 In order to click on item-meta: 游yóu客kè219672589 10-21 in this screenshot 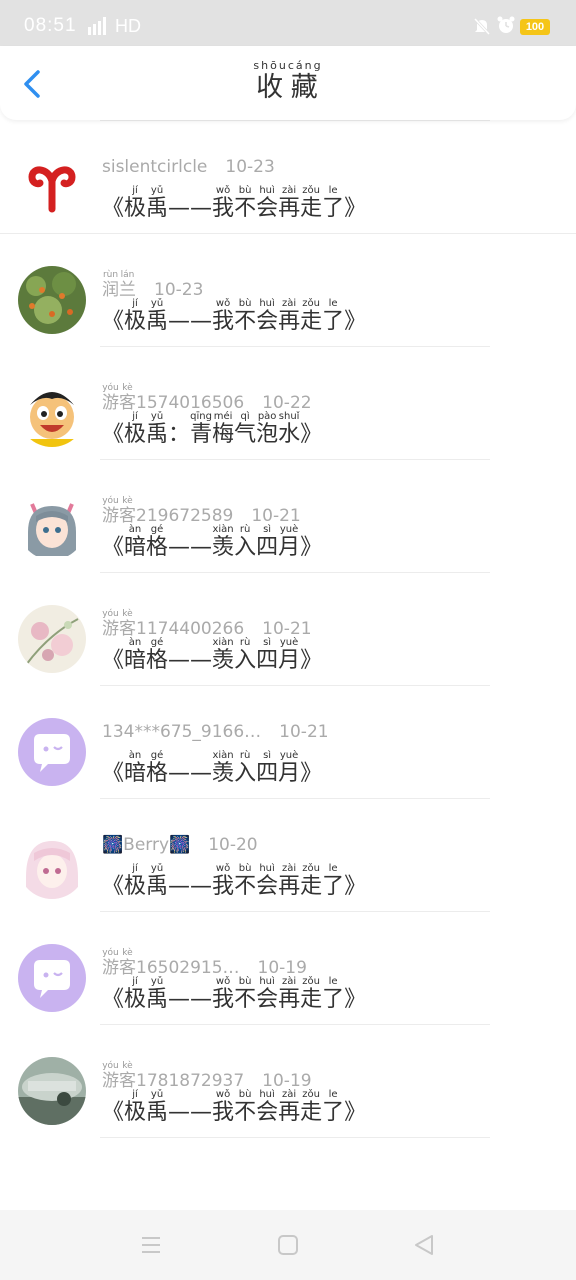, I will do `click(201, 511)`.